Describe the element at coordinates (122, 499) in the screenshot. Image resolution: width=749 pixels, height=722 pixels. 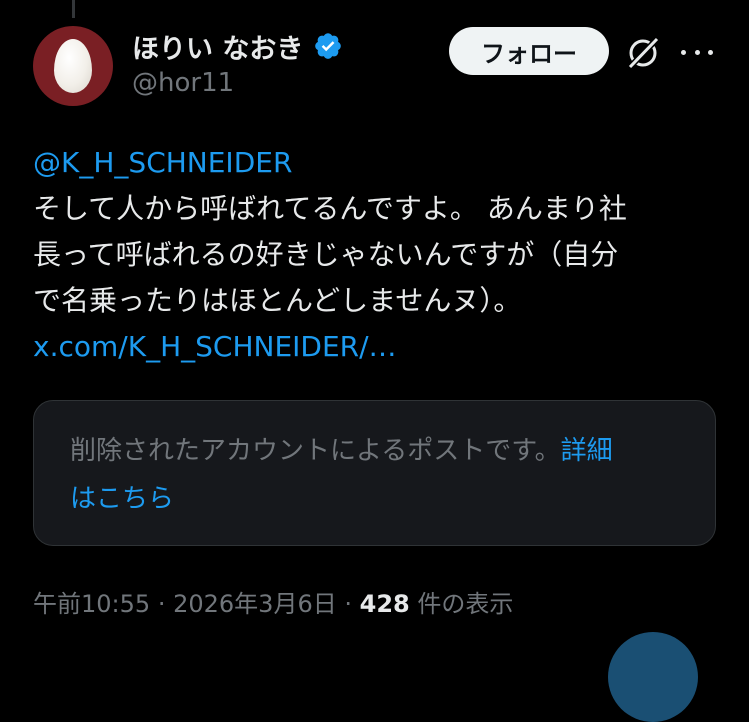
I see `details-link-continued: はこちら` at that location.